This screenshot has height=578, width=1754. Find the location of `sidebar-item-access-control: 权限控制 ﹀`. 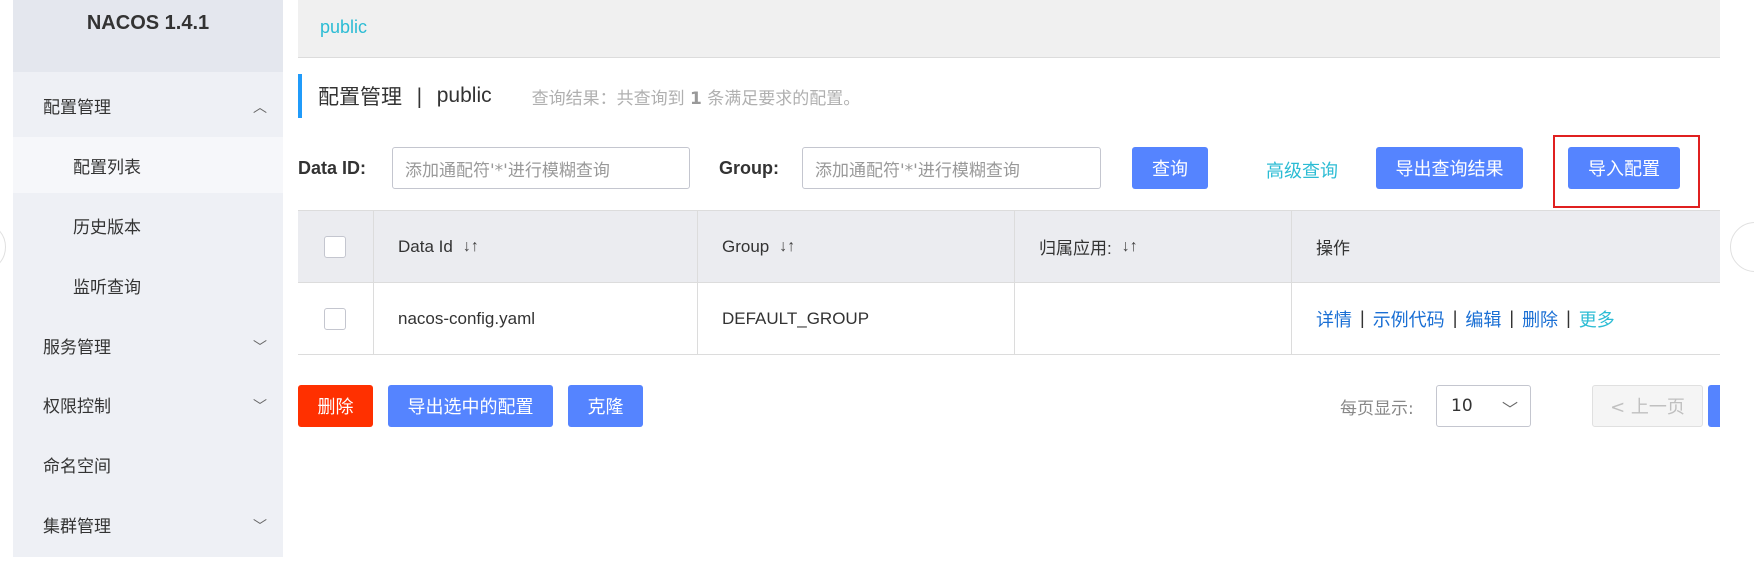

sidebar-item-access-control: 权限控制 ﹀ is located at coordinates (148, 404).